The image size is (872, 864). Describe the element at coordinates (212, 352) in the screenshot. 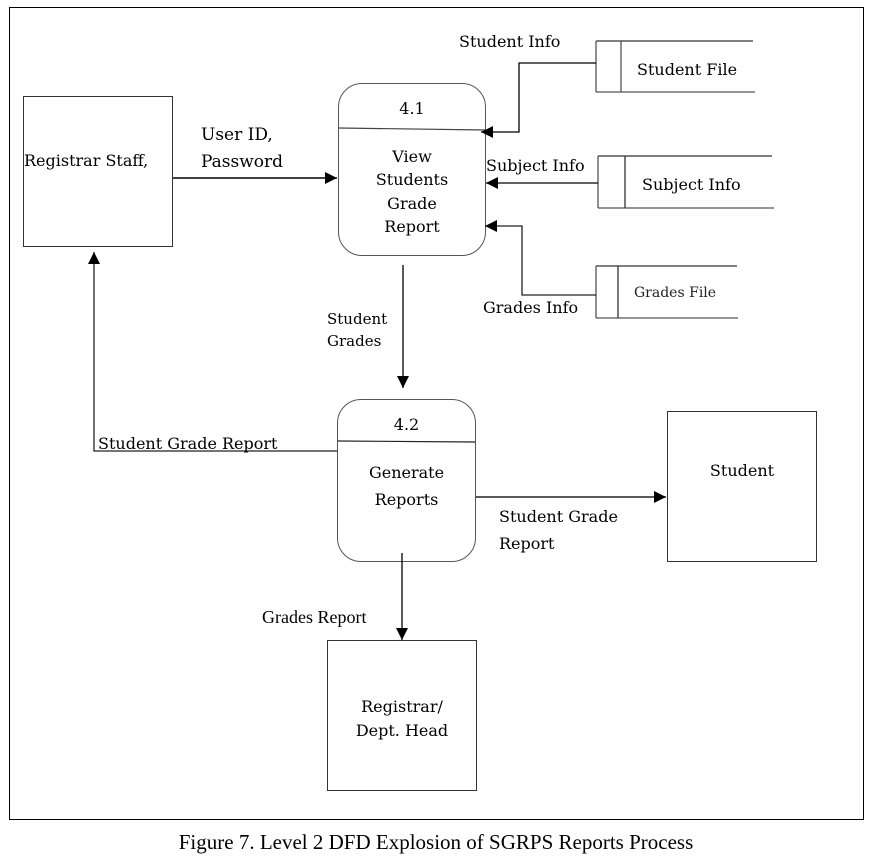

I see `flow-student-grade-report-left` at that location.